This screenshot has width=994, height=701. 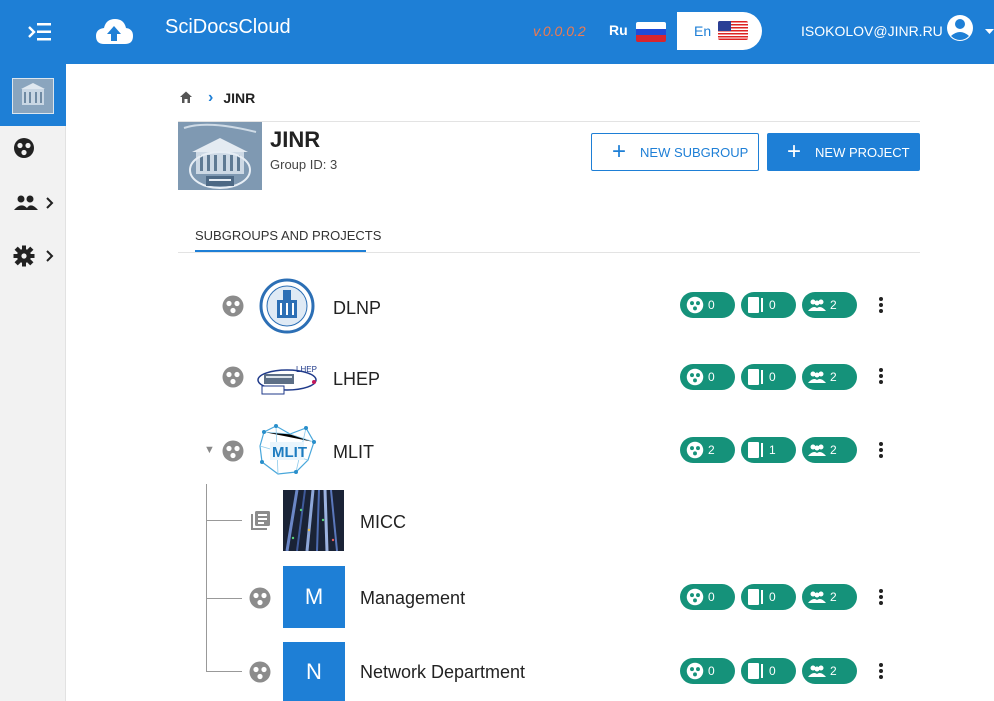 What do you see at coordinates (220, 156) in the screenshot?
I see `group-logo-image` at bounding box center [220, 156].